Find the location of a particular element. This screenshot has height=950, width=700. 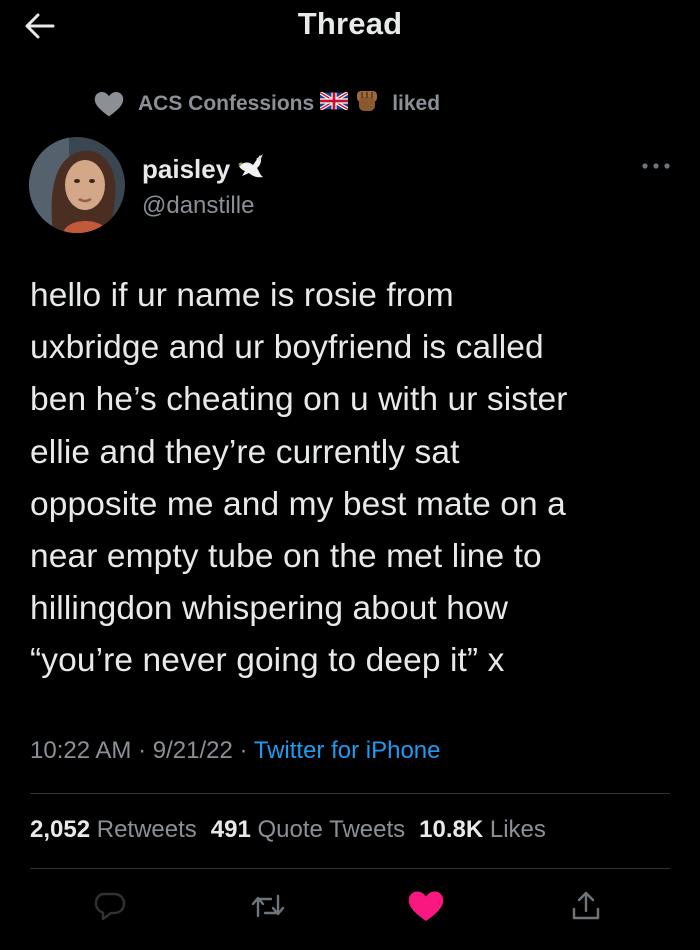

retweet-icon is located at coordinates (268, 906).